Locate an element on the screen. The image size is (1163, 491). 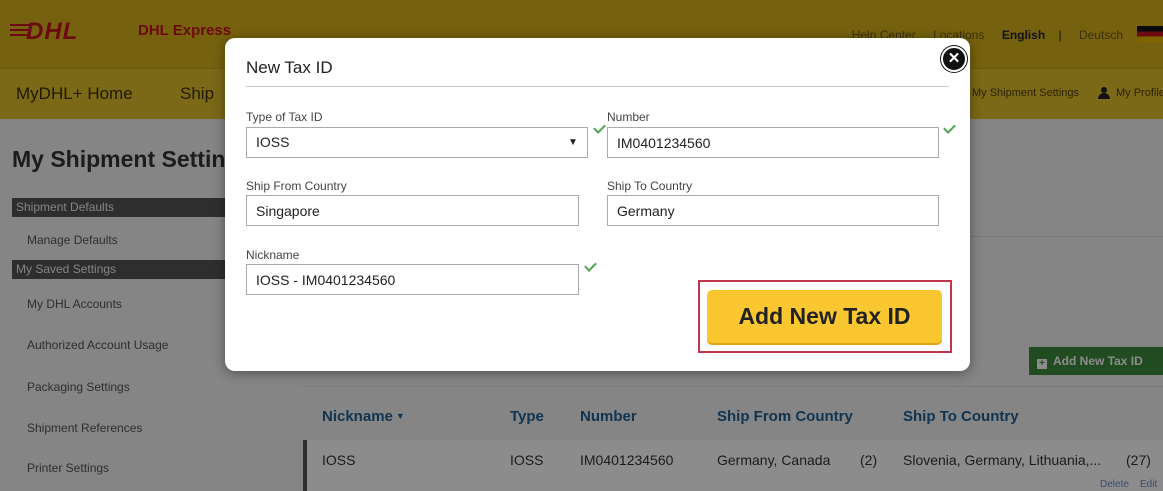
number-label: Number is located at coordinates (628, 117).